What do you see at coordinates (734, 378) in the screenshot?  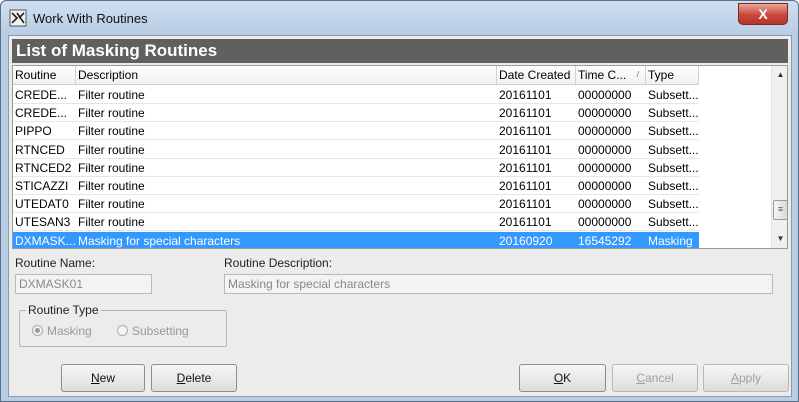 I see `apply-button-mnemonic: A` at bounding box center [734, 378].